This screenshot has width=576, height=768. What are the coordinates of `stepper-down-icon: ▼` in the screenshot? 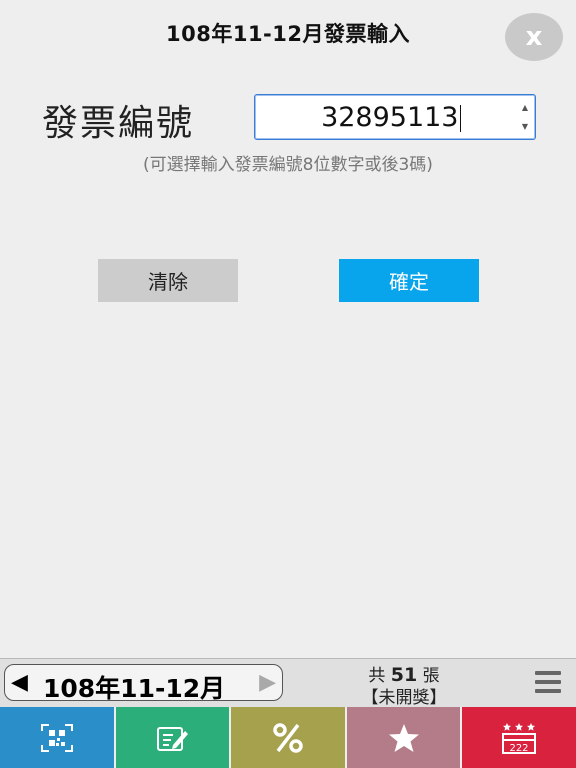 It's located at (525, 126).